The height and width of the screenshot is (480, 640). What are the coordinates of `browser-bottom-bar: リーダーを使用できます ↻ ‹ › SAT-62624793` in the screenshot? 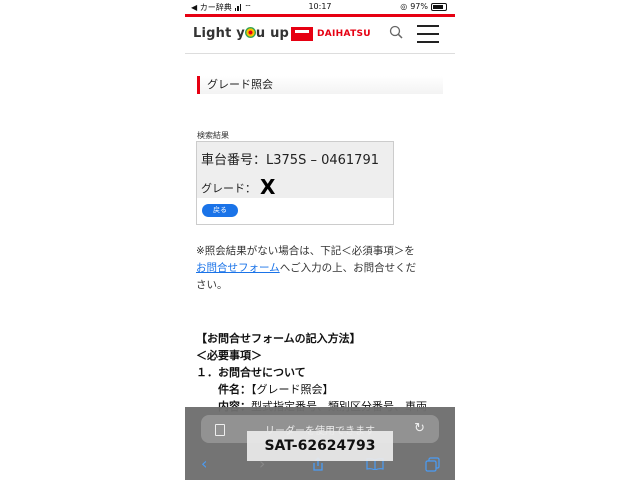 It's located at (320, 443).